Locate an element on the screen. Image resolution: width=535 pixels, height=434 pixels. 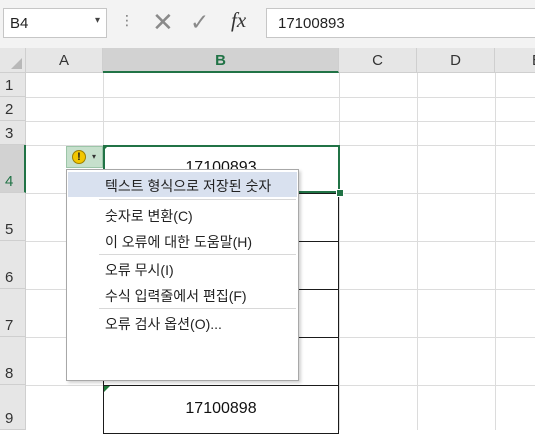
formula-bar: B4 ▾ ⋮ ✕ ✓ fx 17100893 is located at coordinates (267, 24).